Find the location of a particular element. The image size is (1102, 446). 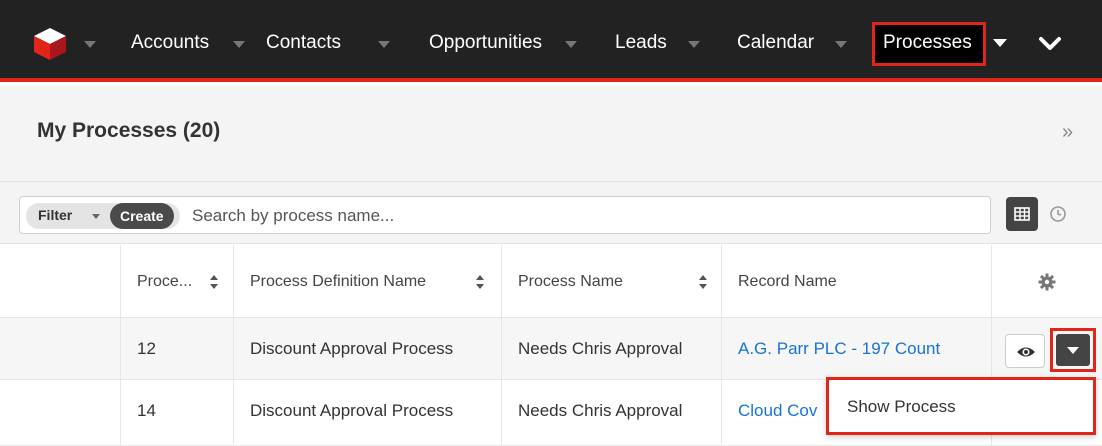

nav-calendar: Calendar is located at coordinates (775, 43).